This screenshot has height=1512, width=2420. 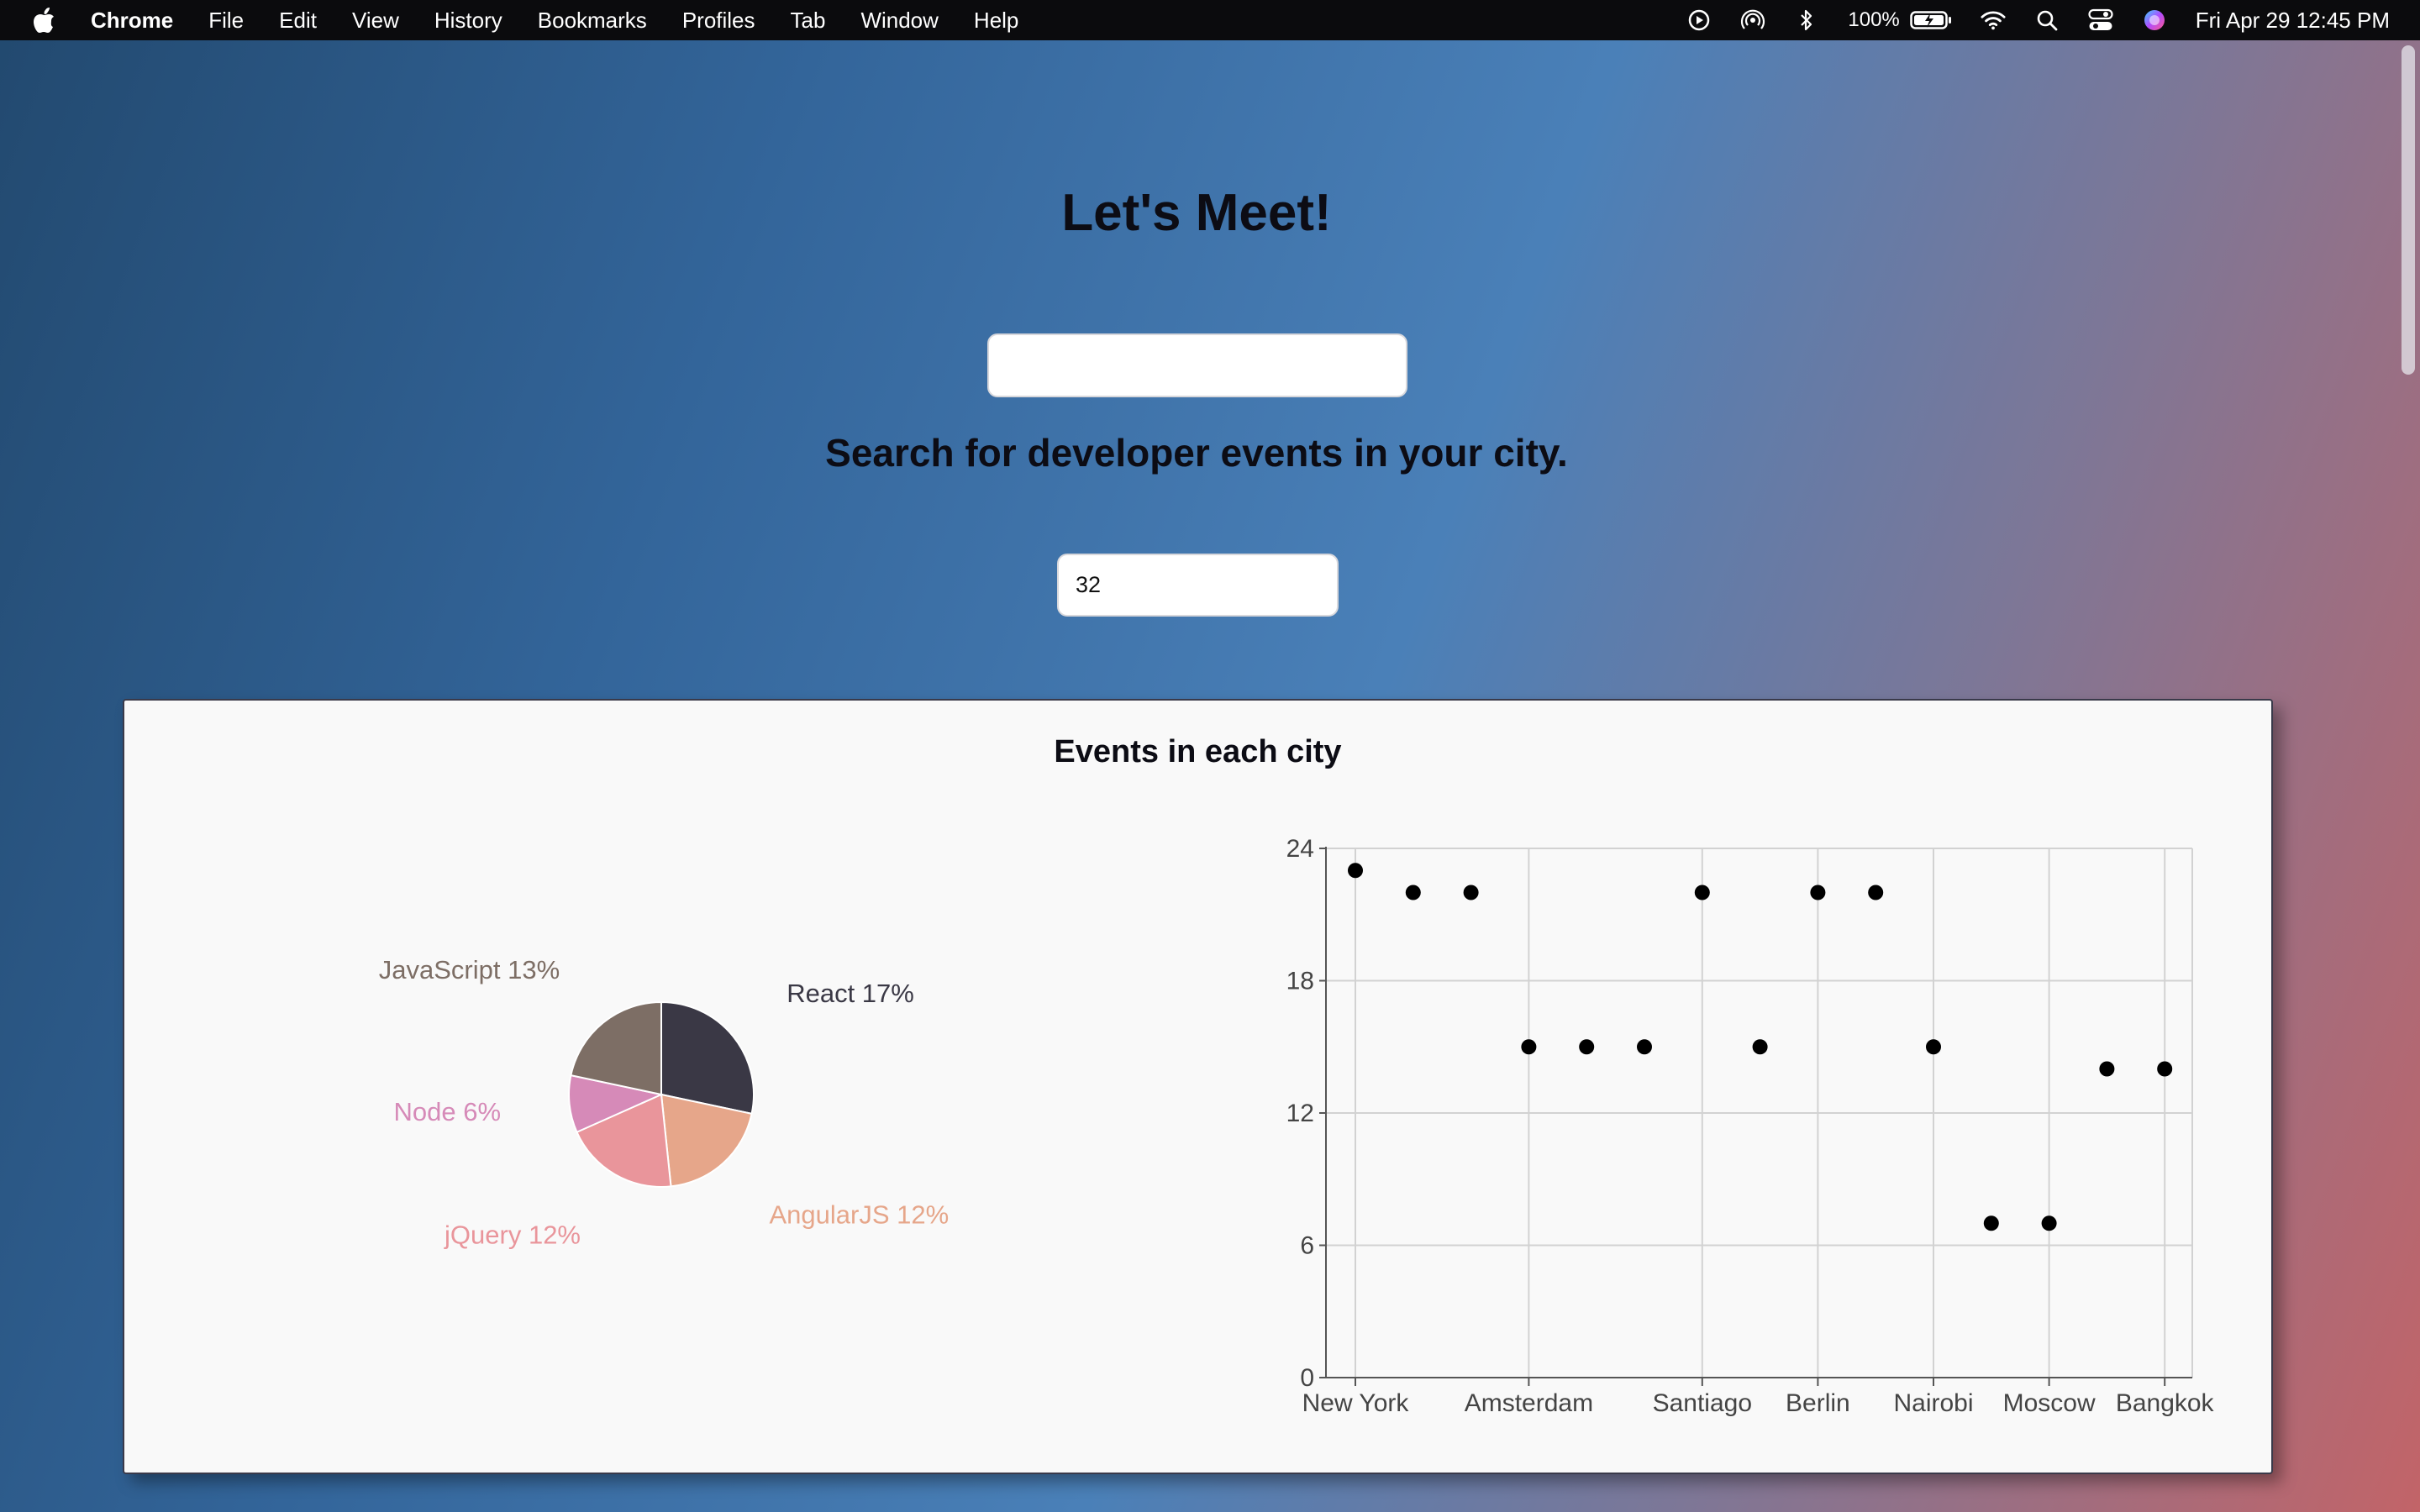 What do you see at coordinates (2165, 1403) in the screenshot?
I see `x-tick-label: Bangkok` at bounding box center [2165, 1403].